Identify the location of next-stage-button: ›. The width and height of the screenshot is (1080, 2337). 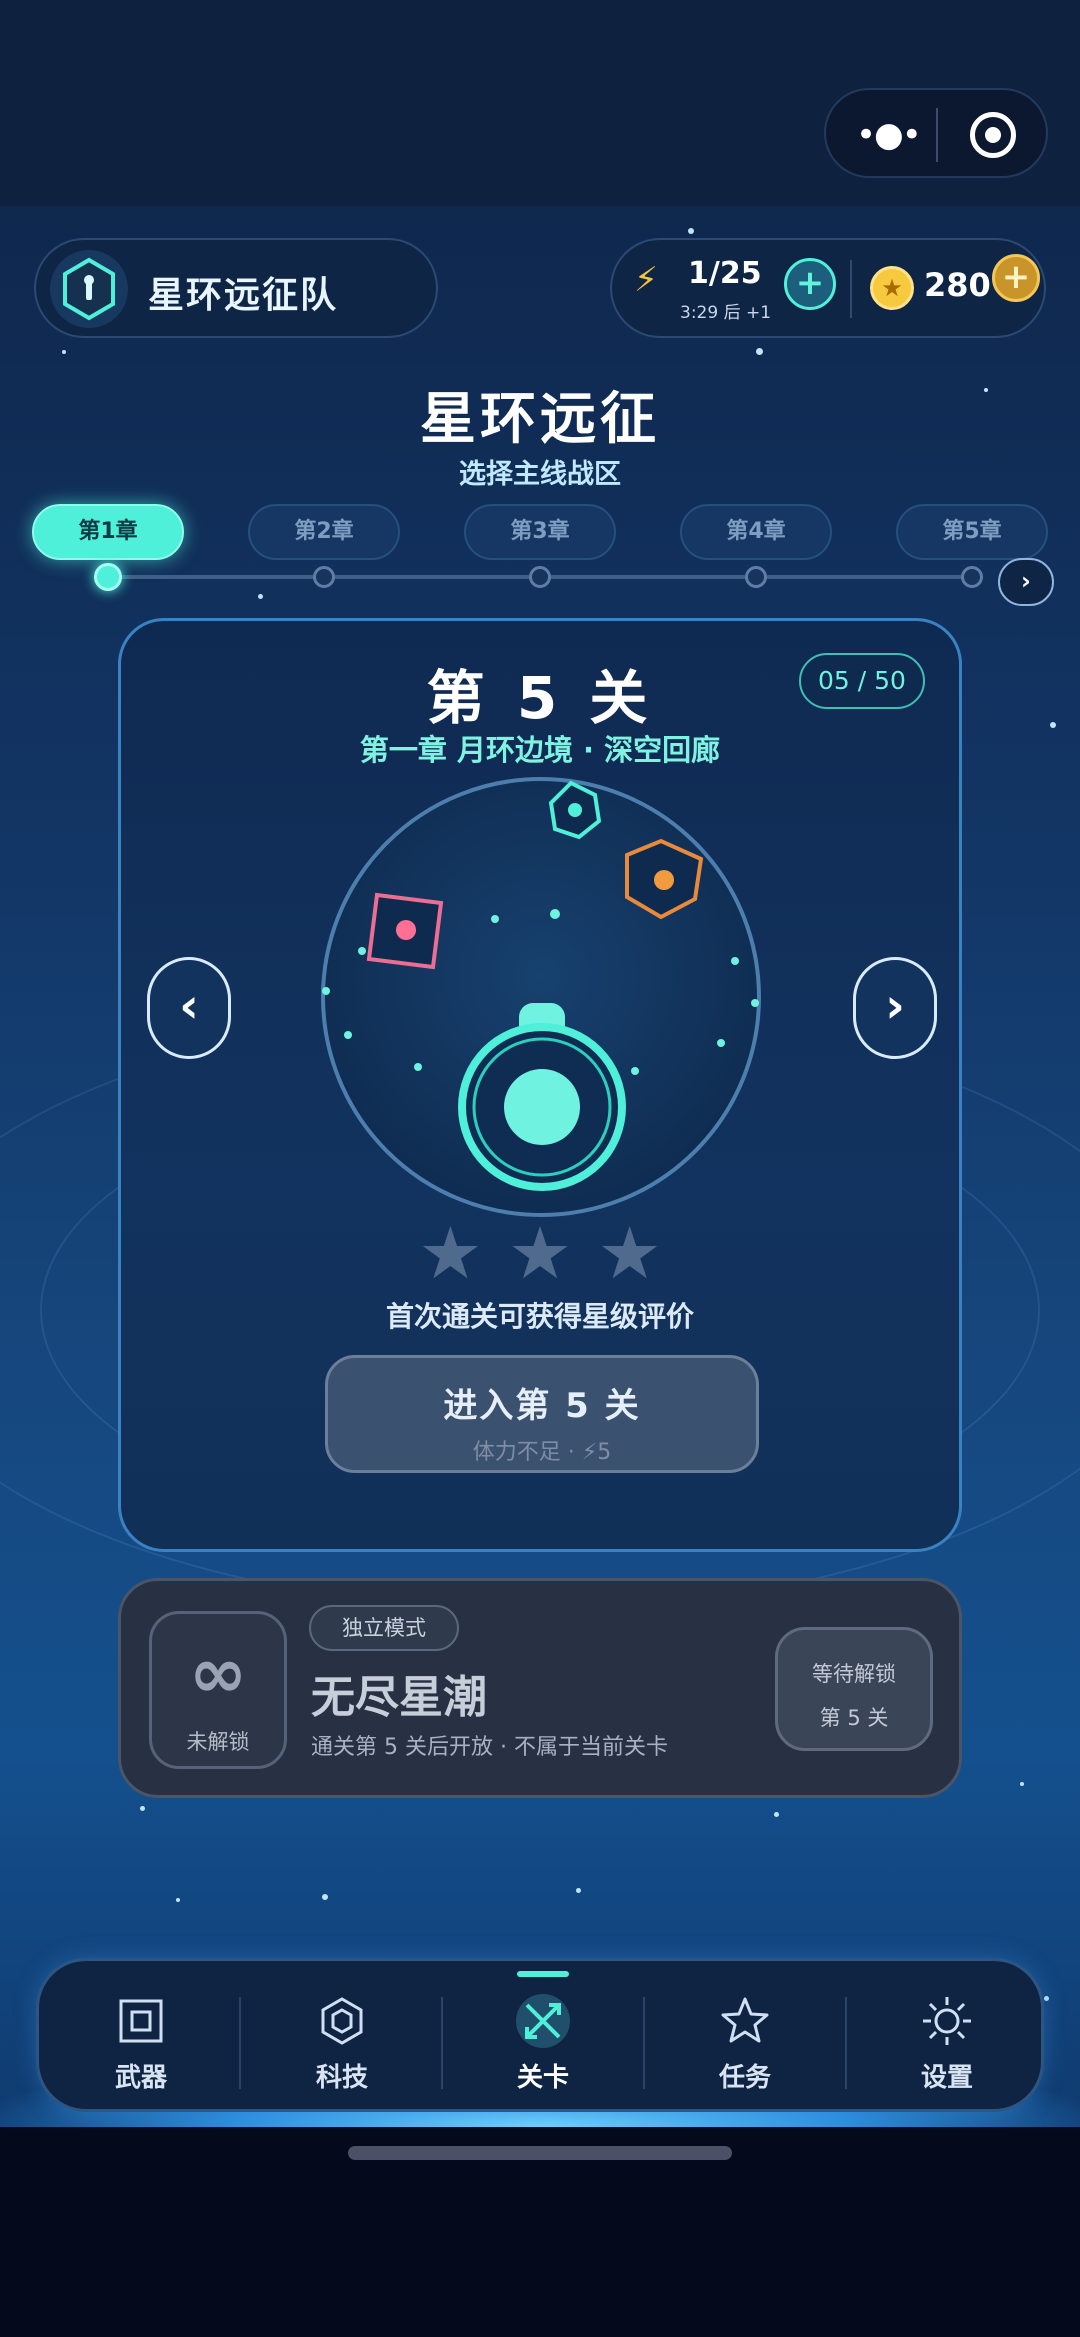
(895, 1008).